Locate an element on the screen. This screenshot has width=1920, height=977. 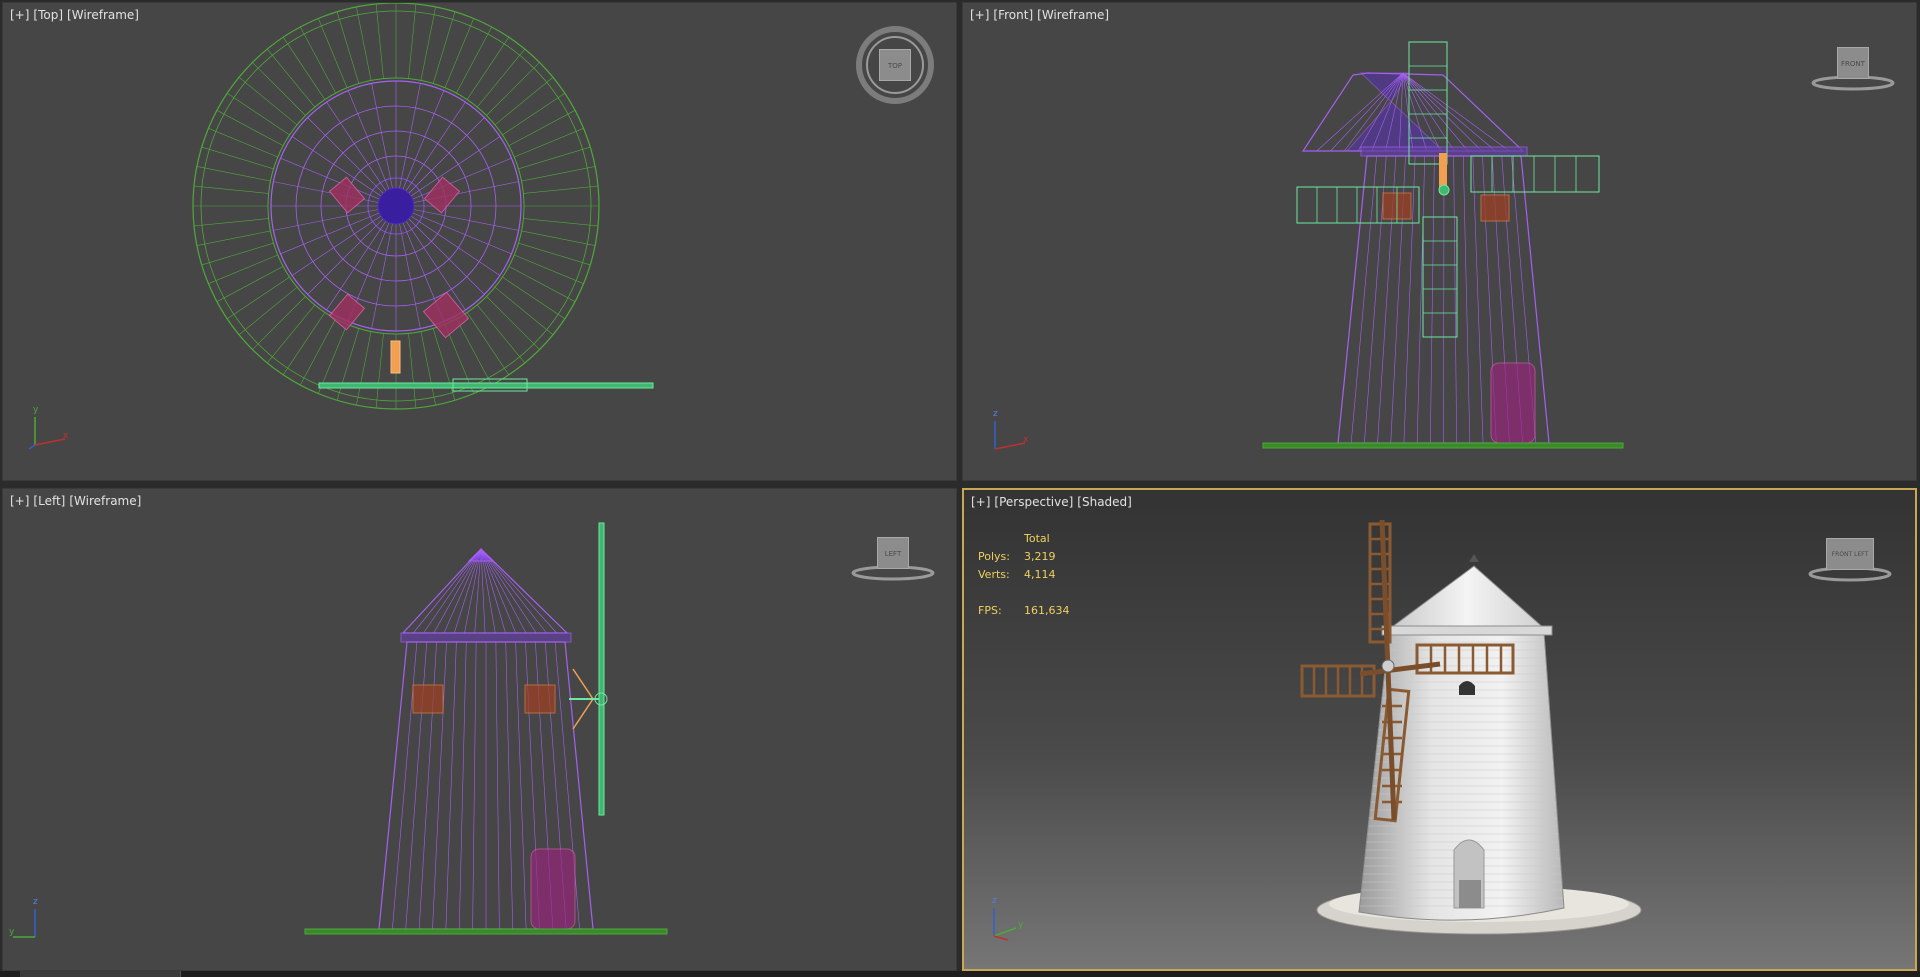
axis-label-vertical: y is located at coordinates (36, 410).